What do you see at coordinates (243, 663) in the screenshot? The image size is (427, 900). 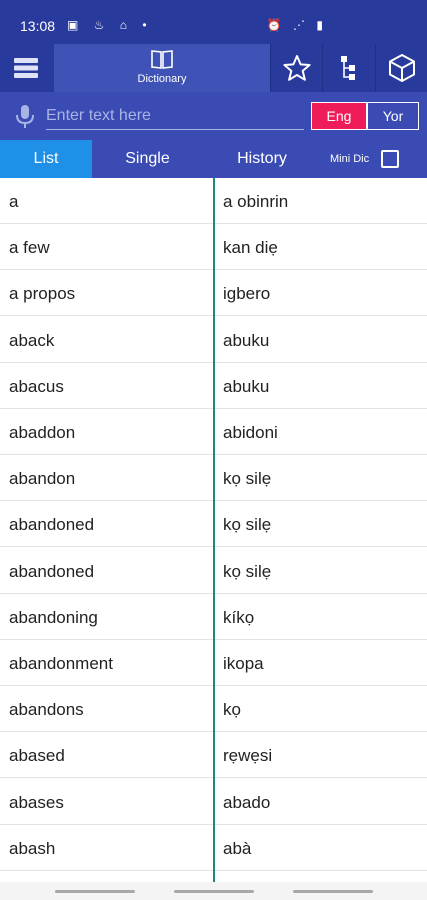 I see `yoruba-translation: ikopa` at bounding box center [243, 663].